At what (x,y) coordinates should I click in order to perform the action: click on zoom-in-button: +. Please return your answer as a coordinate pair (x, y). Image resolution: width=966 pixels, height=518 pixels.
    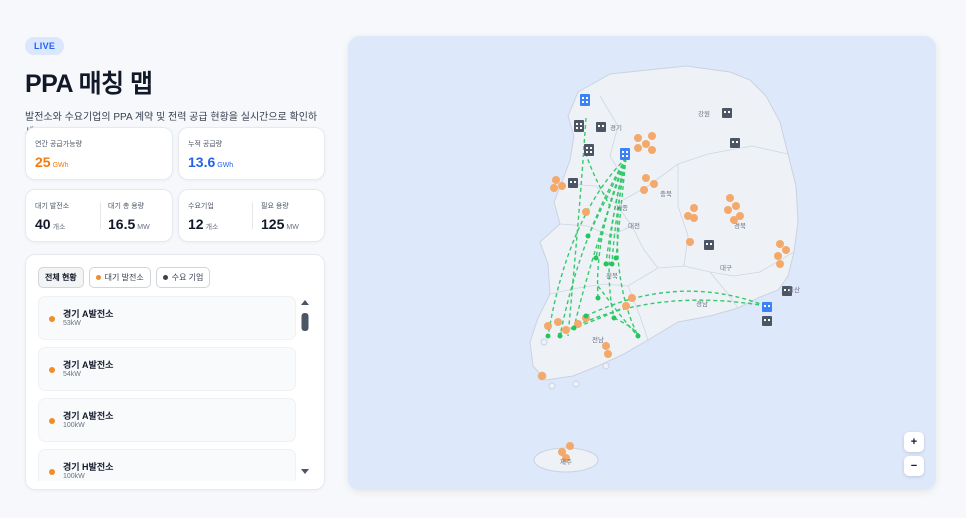
    Looking at the image, I should click on (914, 442).